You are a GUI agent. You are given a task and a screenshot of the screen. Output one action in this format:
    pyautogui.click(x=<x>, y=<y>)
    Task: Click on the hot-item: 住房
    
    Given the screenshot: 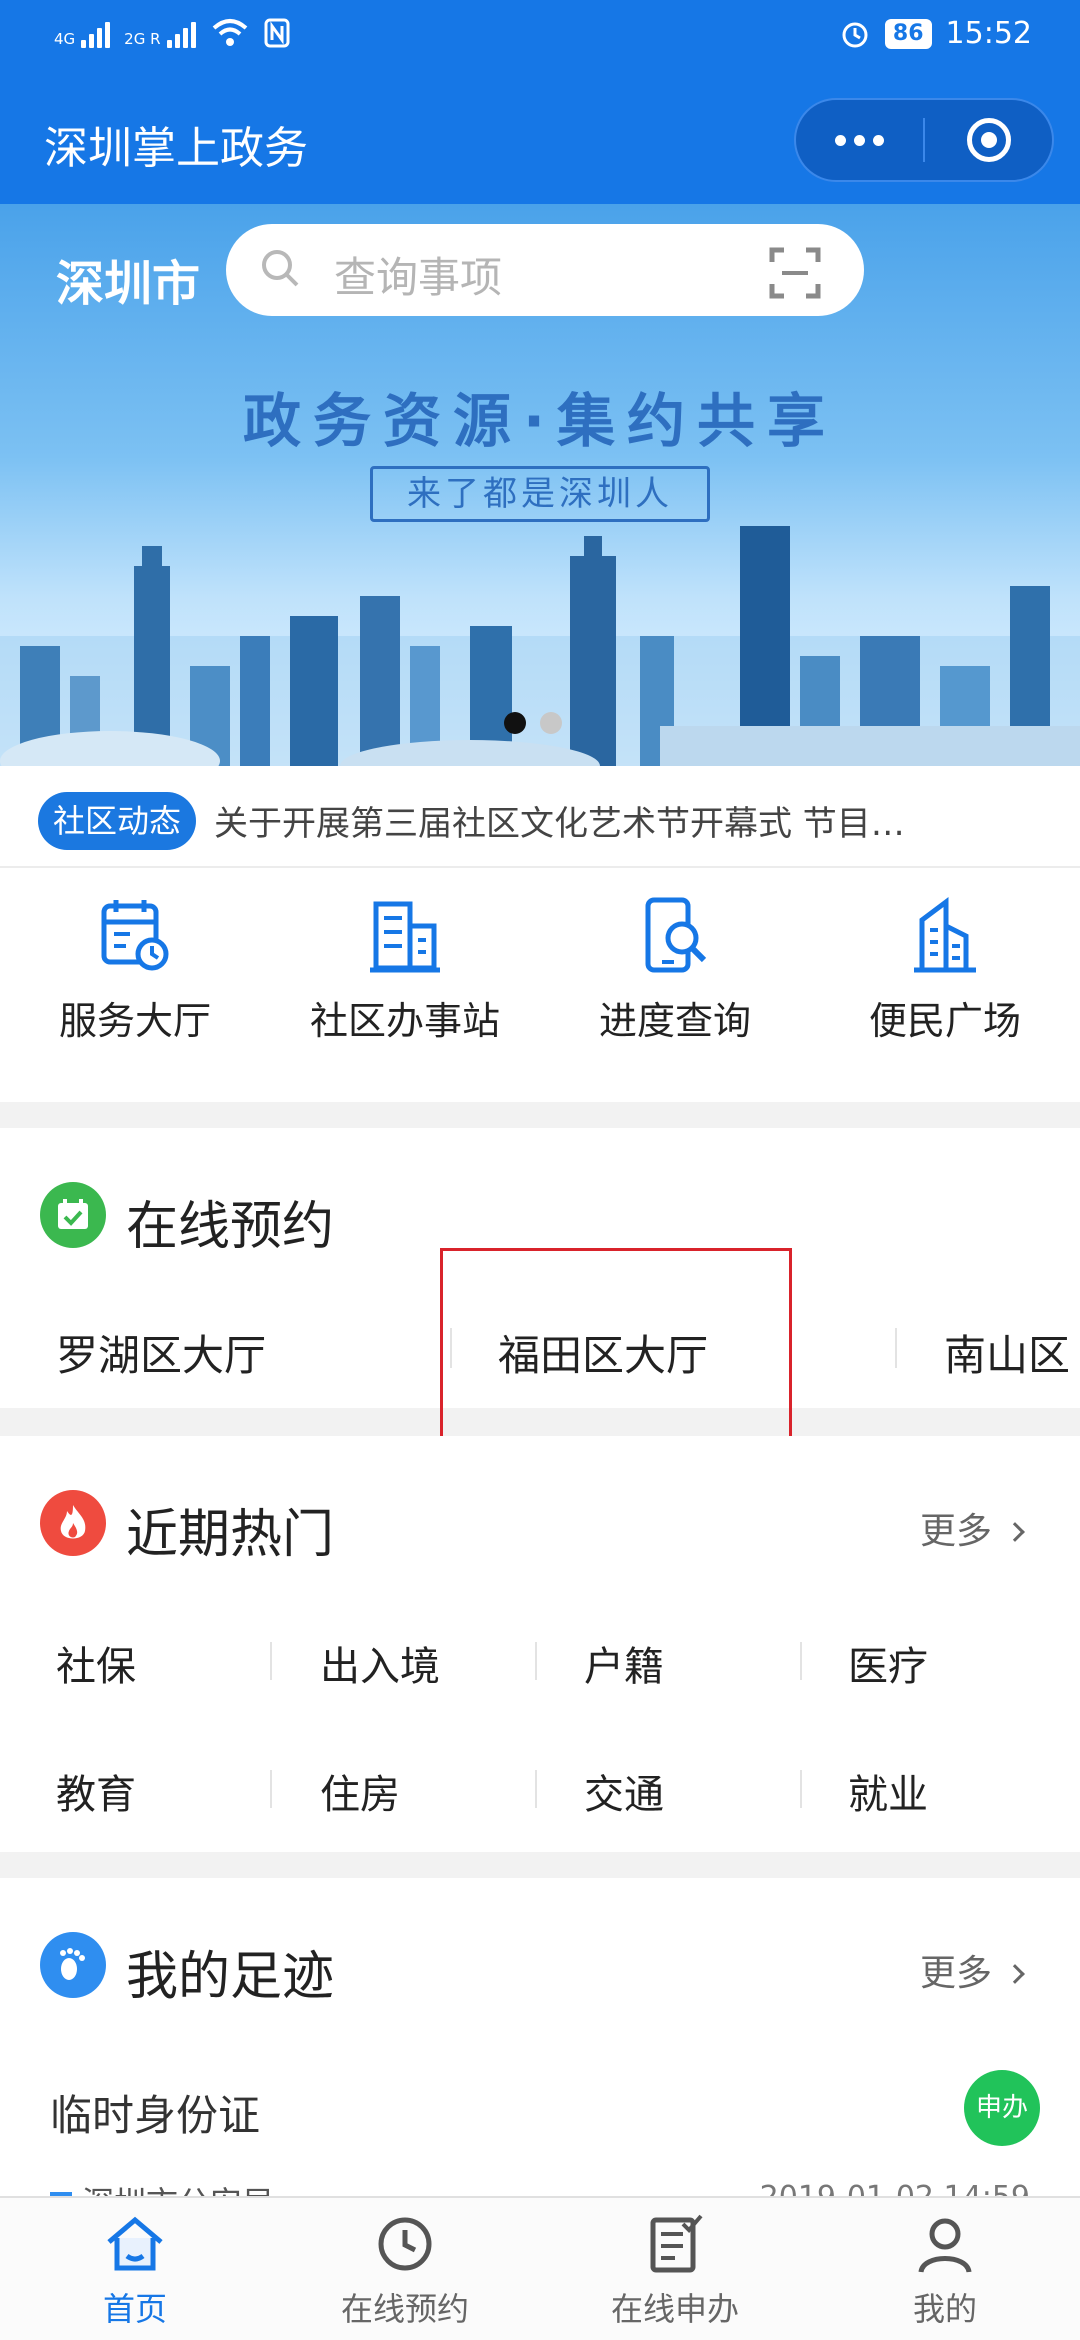 What is the action you would take?
    pyautogui.click(x=360, y=1791)
    